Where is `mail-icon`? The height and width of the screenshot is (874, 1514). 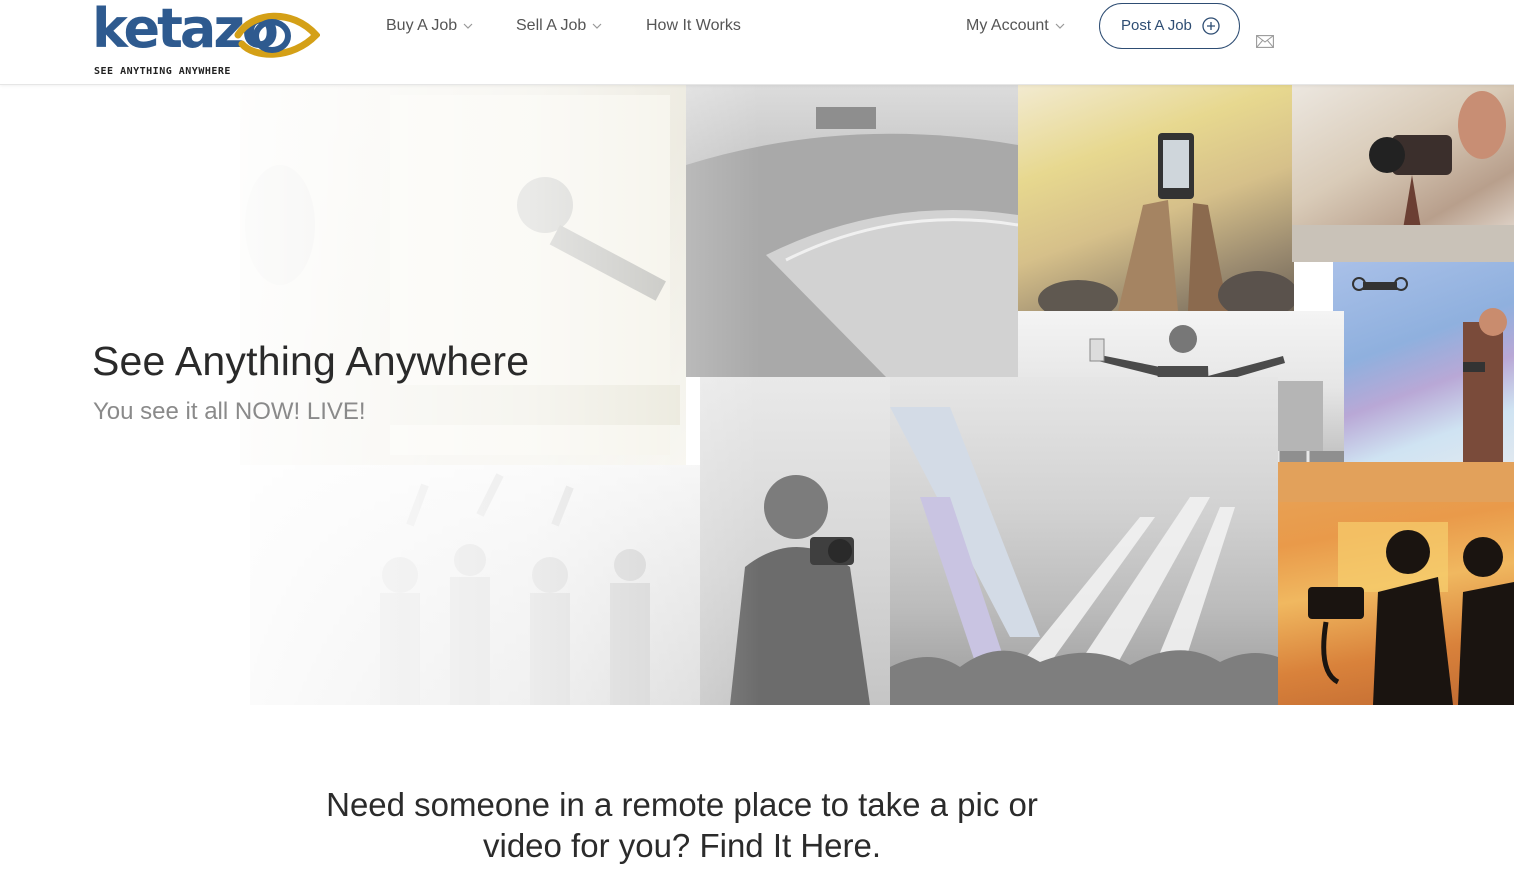
mail-icon is located at coordinates (1265, 41).